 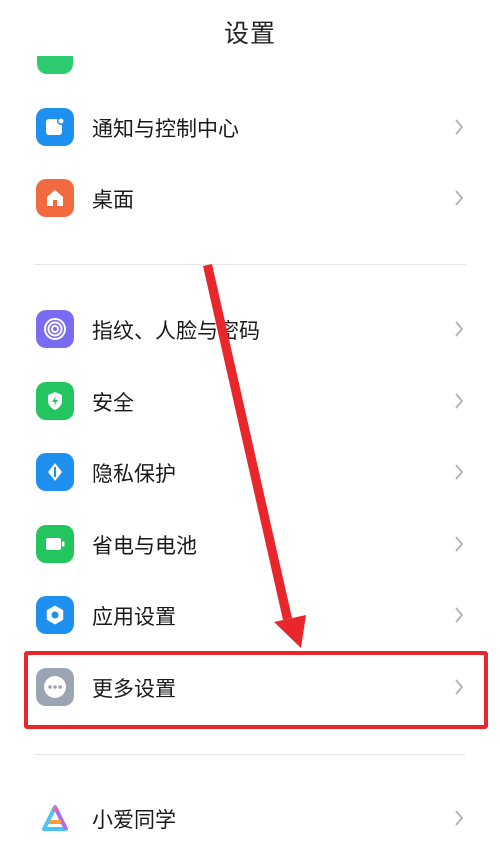 I want to click on settings-item-label: 通知与控制中心, so click(x=165, y=129).